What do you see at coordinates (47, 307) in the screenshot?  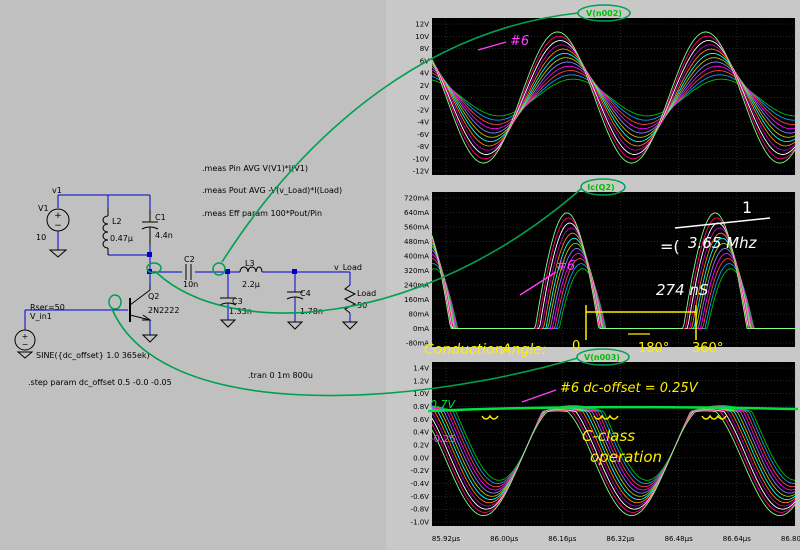 I see `vin1-rser: Rser=50` at bounding box center [47, 307].